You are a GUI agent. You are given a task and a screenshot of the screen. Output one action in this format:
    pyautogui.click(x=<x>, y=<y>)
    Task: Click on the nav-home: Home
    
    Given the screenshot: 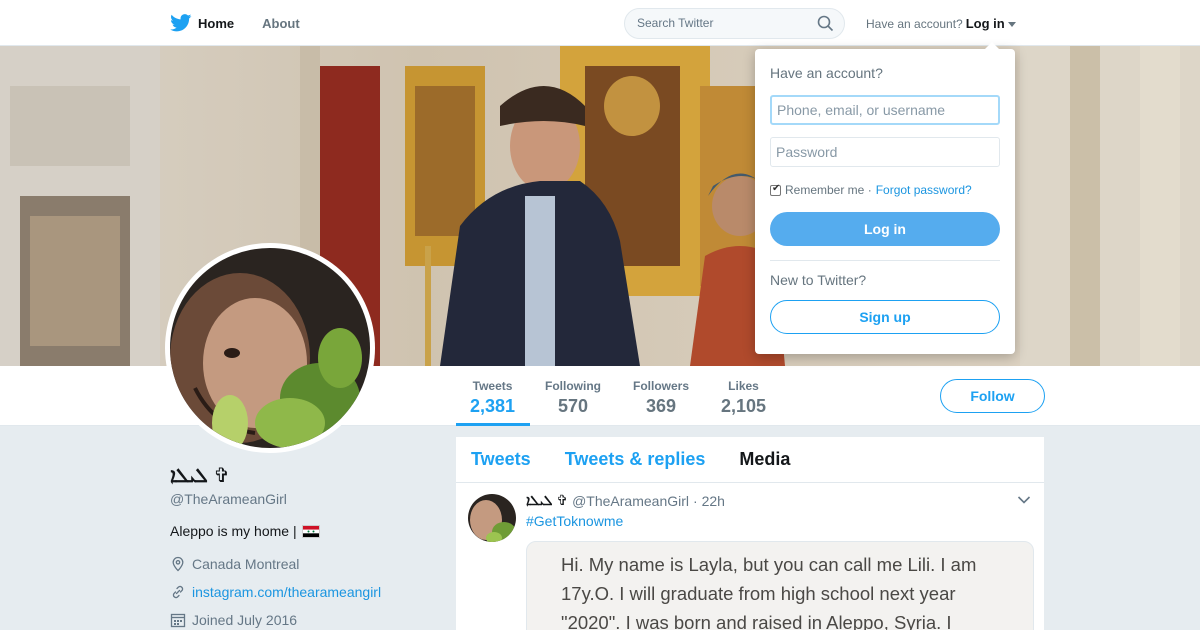 What is the action you would take?
    pyautogui.click(x=202, y=23)
    